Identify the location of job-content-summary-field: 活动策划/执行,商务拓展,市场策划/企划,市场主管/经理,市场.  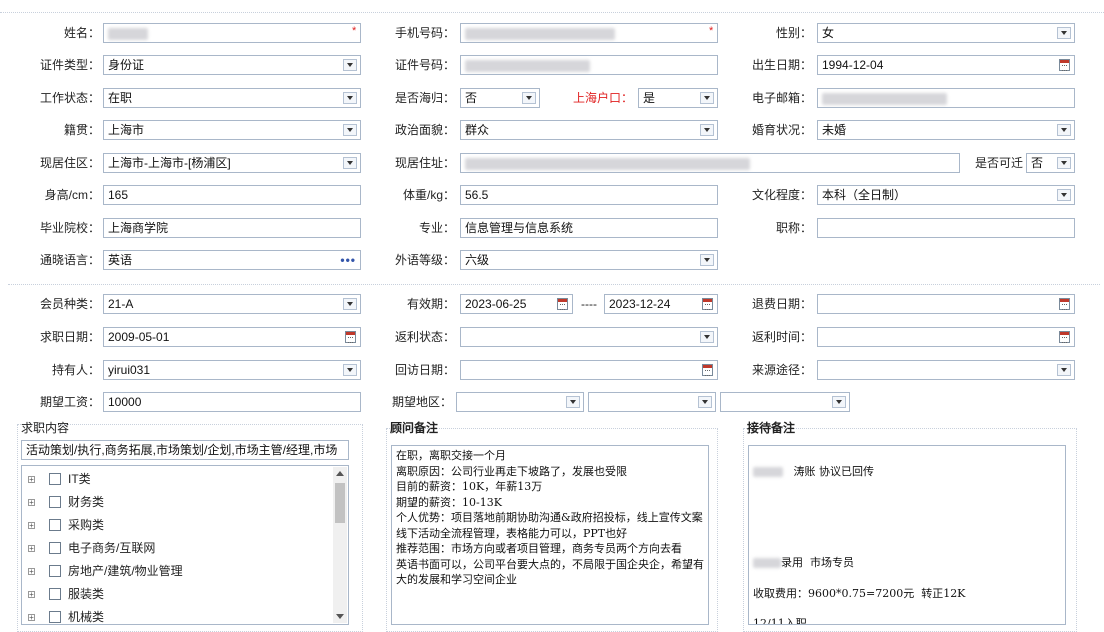
(185, 450).